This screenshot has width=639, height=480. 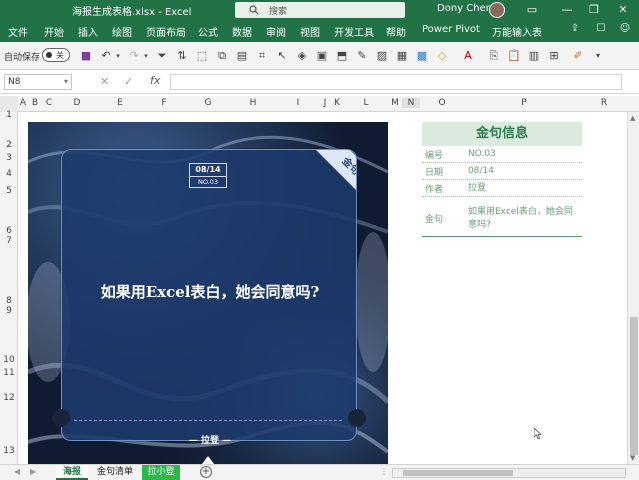 I want to click on customize-toolbar-icon: ▾, so click(x=598, y=56).